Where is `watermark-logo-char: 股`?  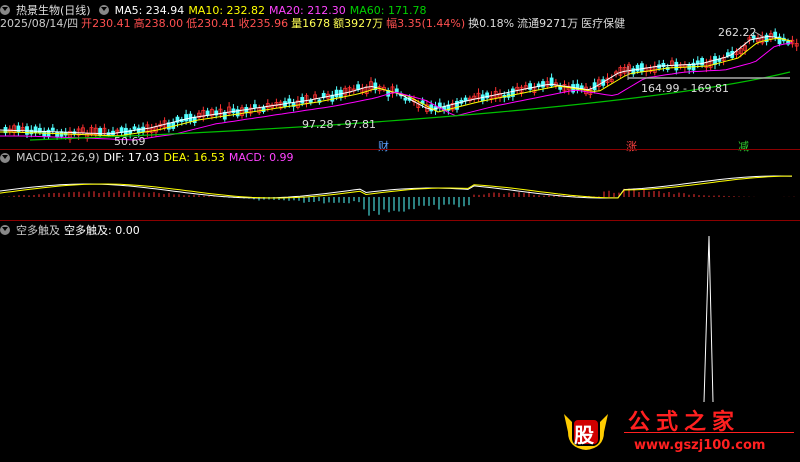 watermark-logo-char: 股 is located at coordinates (584, 435).